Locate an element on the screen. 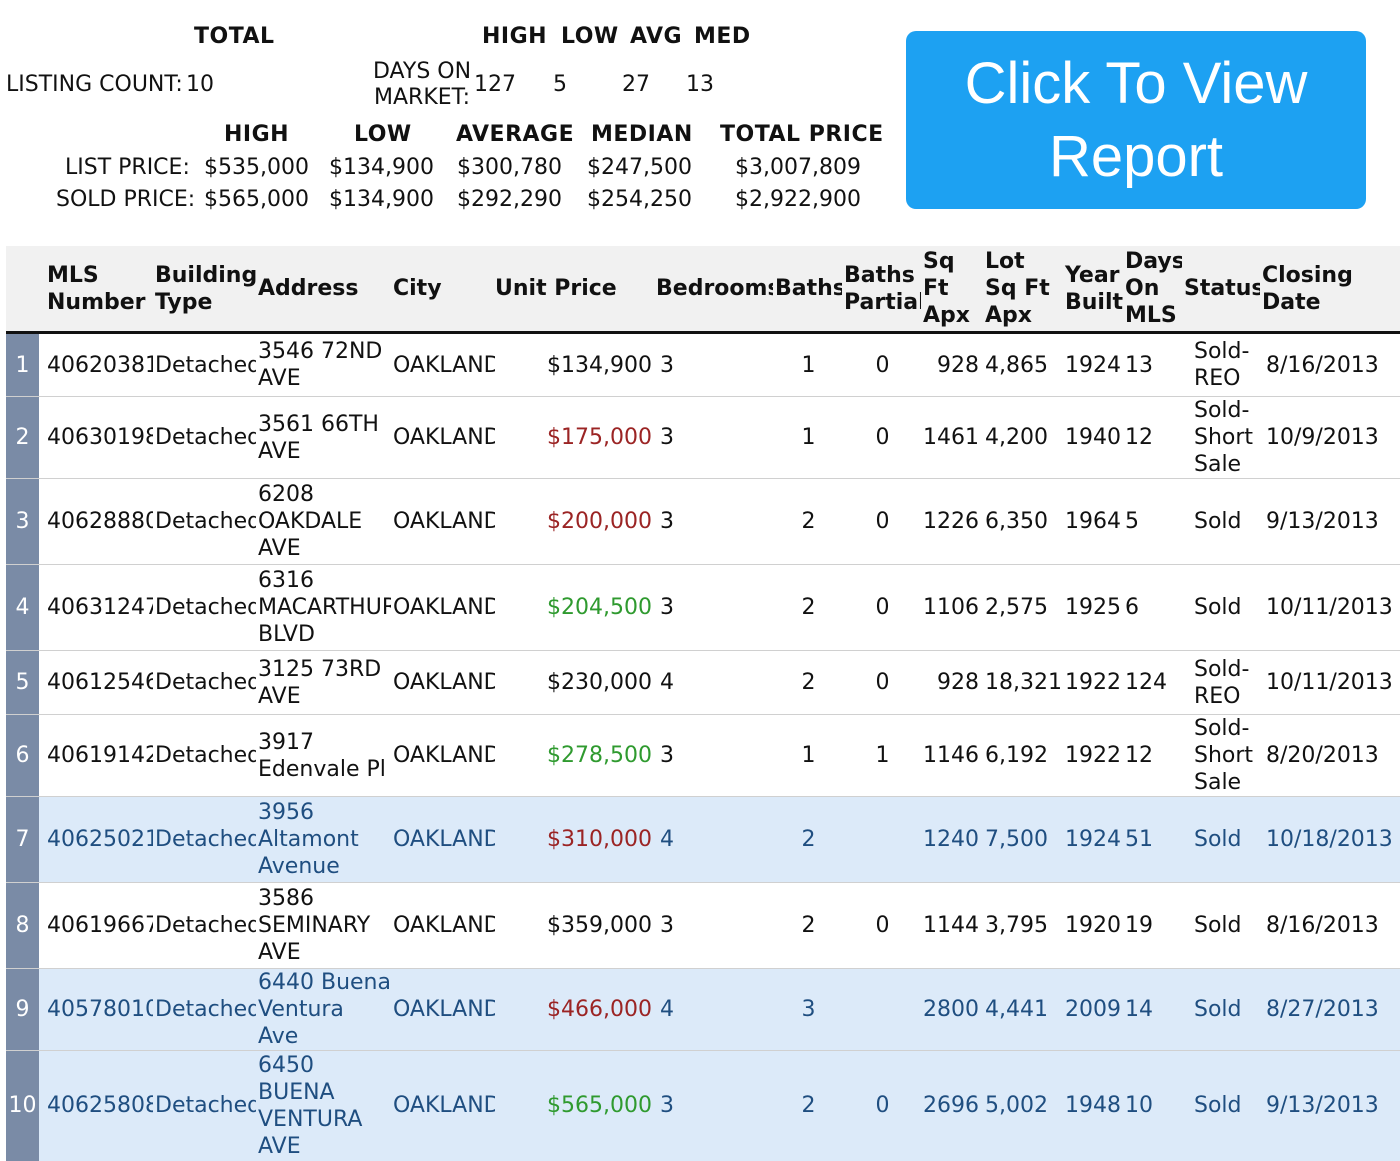 This screenshot has width=1400, height=1161. closing-date-cell: 8/27/2013 is located at coordinates (1330, 1009).